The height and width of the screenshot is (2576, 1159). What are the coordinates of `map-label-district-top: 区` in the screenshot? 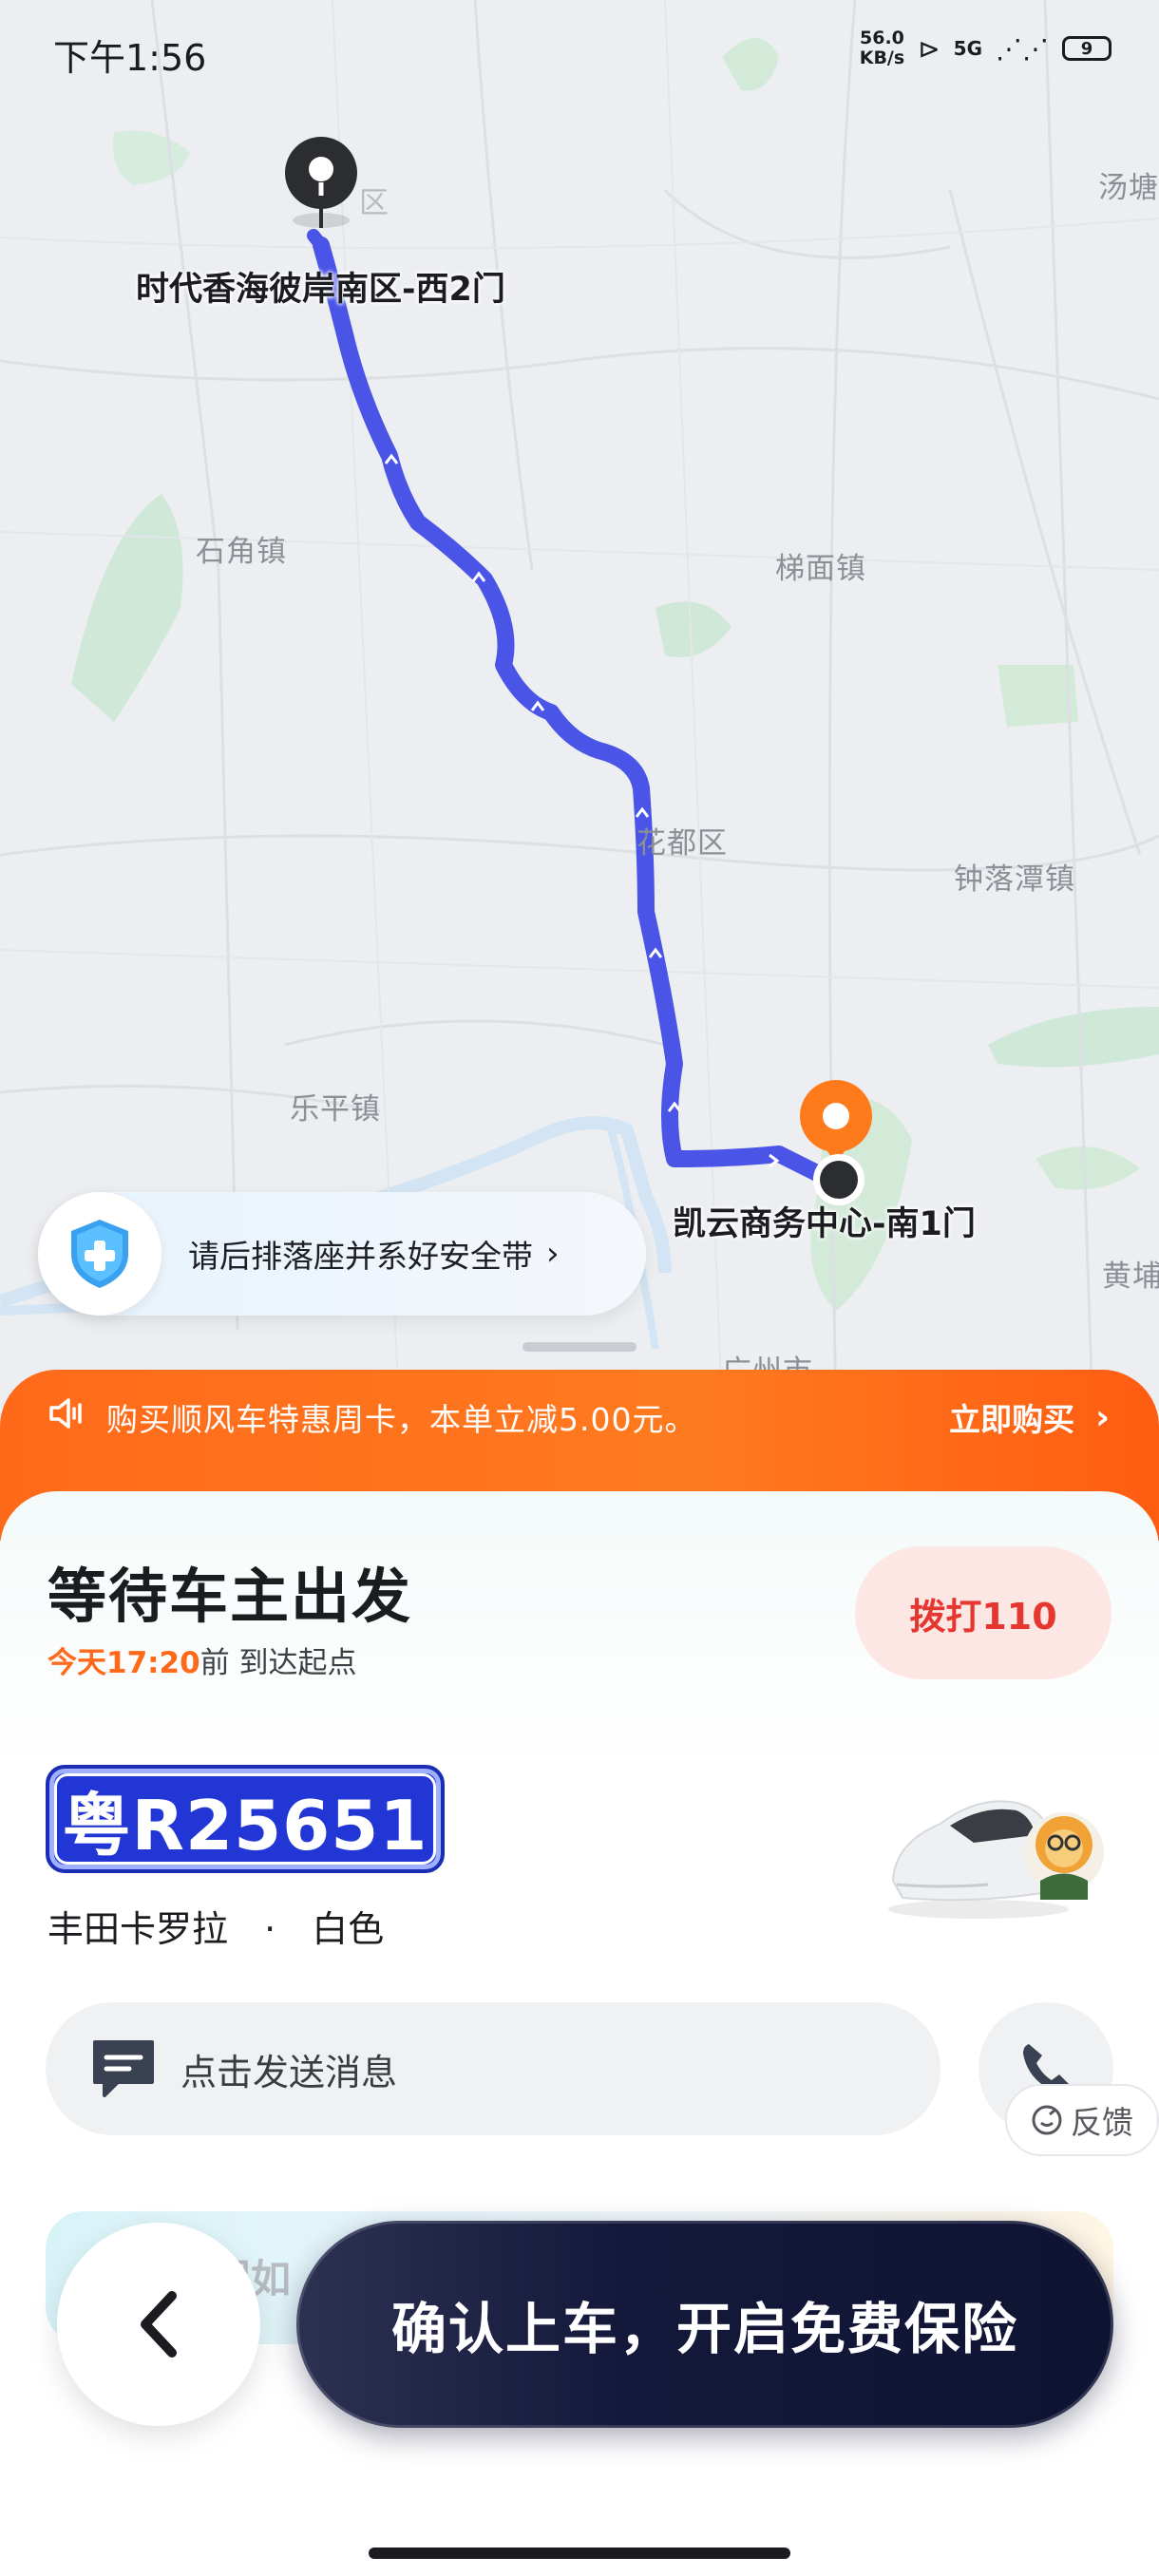 It's located at (374, 203).